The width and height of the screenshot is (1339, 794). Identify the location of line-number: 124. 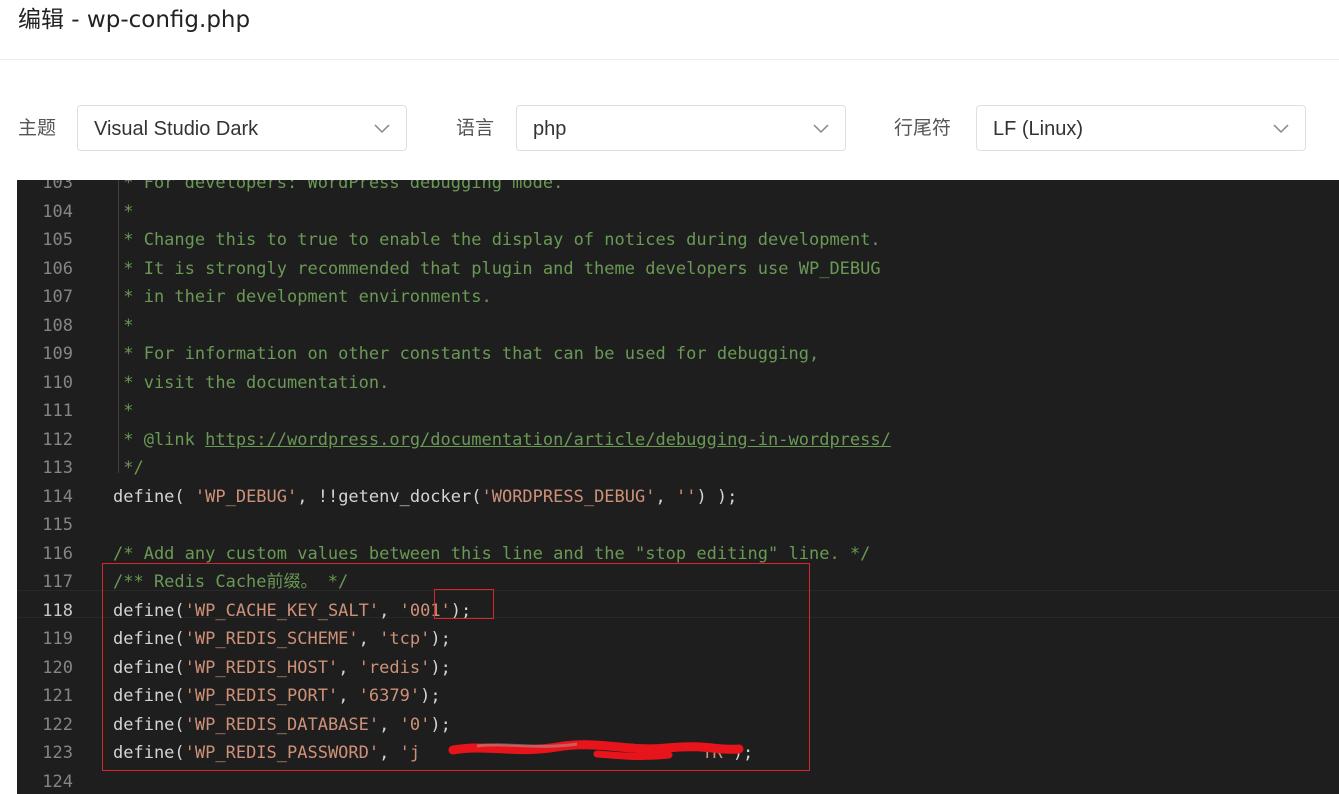
(57, 781).